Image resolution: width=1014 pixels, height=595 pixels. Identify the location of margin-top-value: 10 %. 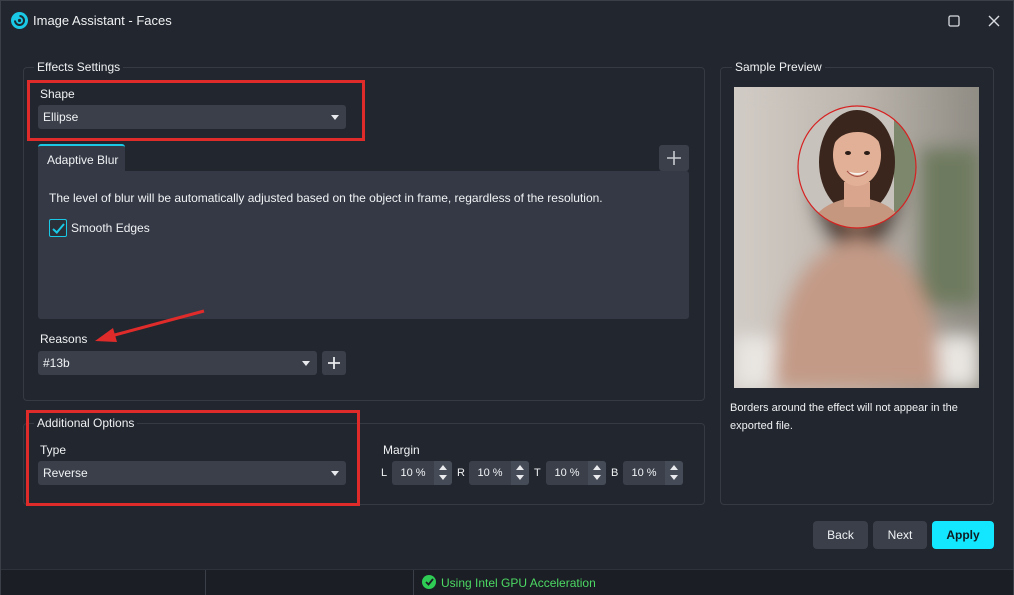
(567, 473).